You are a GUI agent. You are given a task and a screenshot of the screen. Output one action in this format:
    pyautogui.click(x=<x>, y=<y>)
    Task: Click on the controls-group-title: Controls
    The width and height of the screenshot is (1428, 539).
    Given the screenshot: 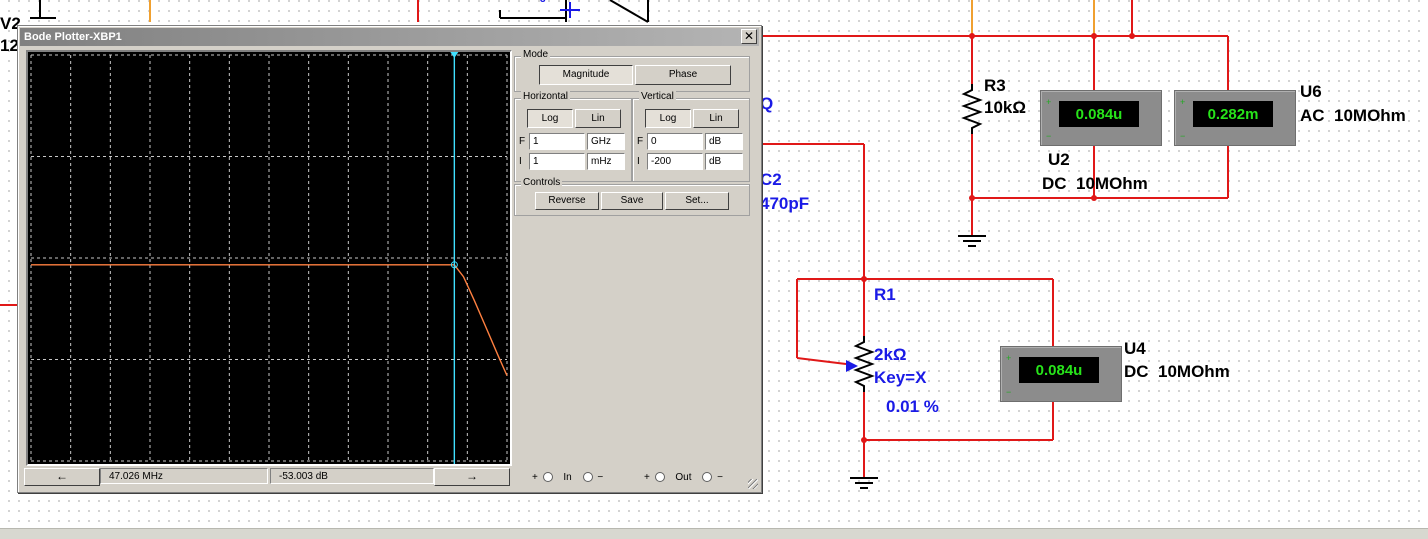 What is the action you would take?
    pyautogui.click(x=542, y=182)
    